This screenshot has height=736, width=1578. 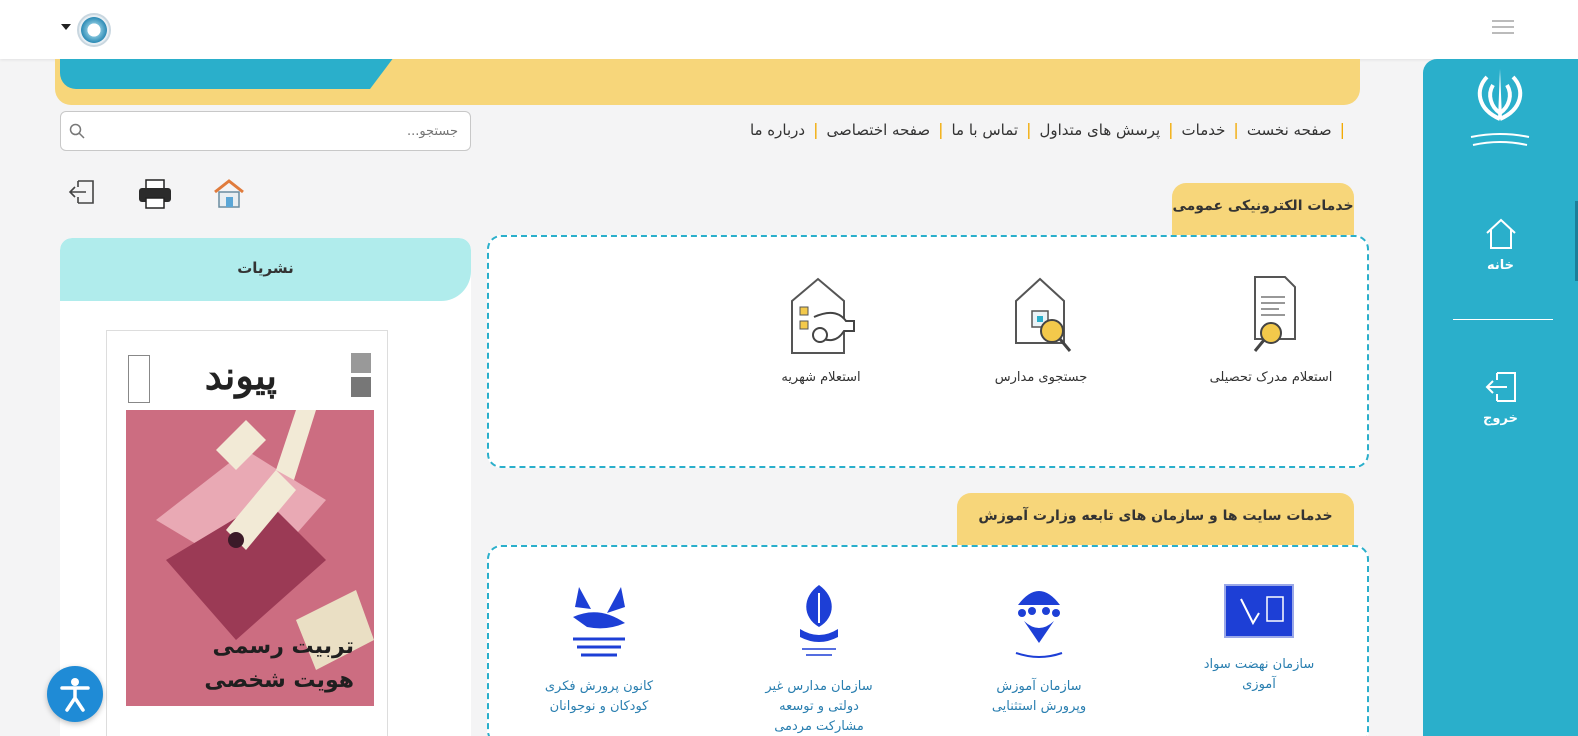 I want to click on nav-contact: تماس با ما, so click(x=984, y=130).